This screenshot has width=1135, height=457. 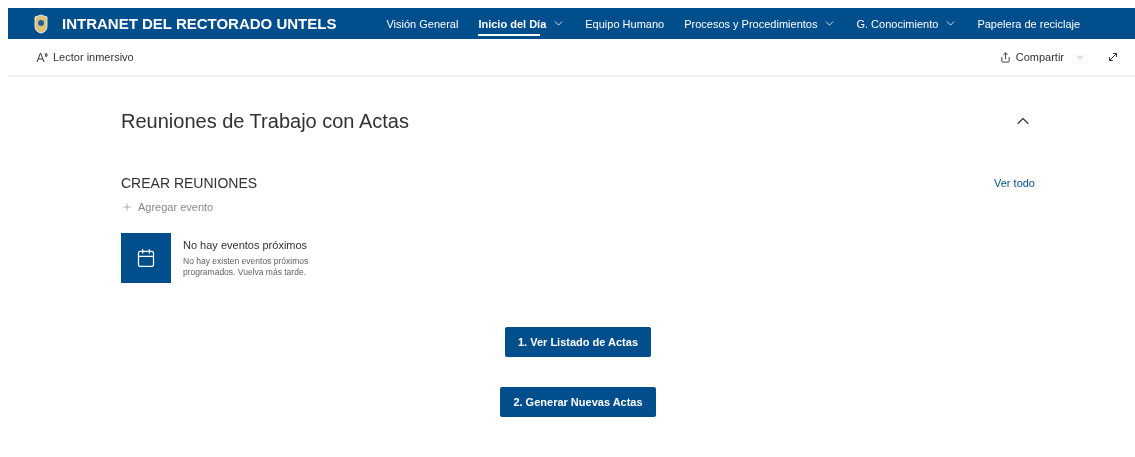 What do you see at coordinates (578, 342) in the screenshot?
I see `action-button: 1. Ver Listado de Actas` at bounding box center [578, 342].